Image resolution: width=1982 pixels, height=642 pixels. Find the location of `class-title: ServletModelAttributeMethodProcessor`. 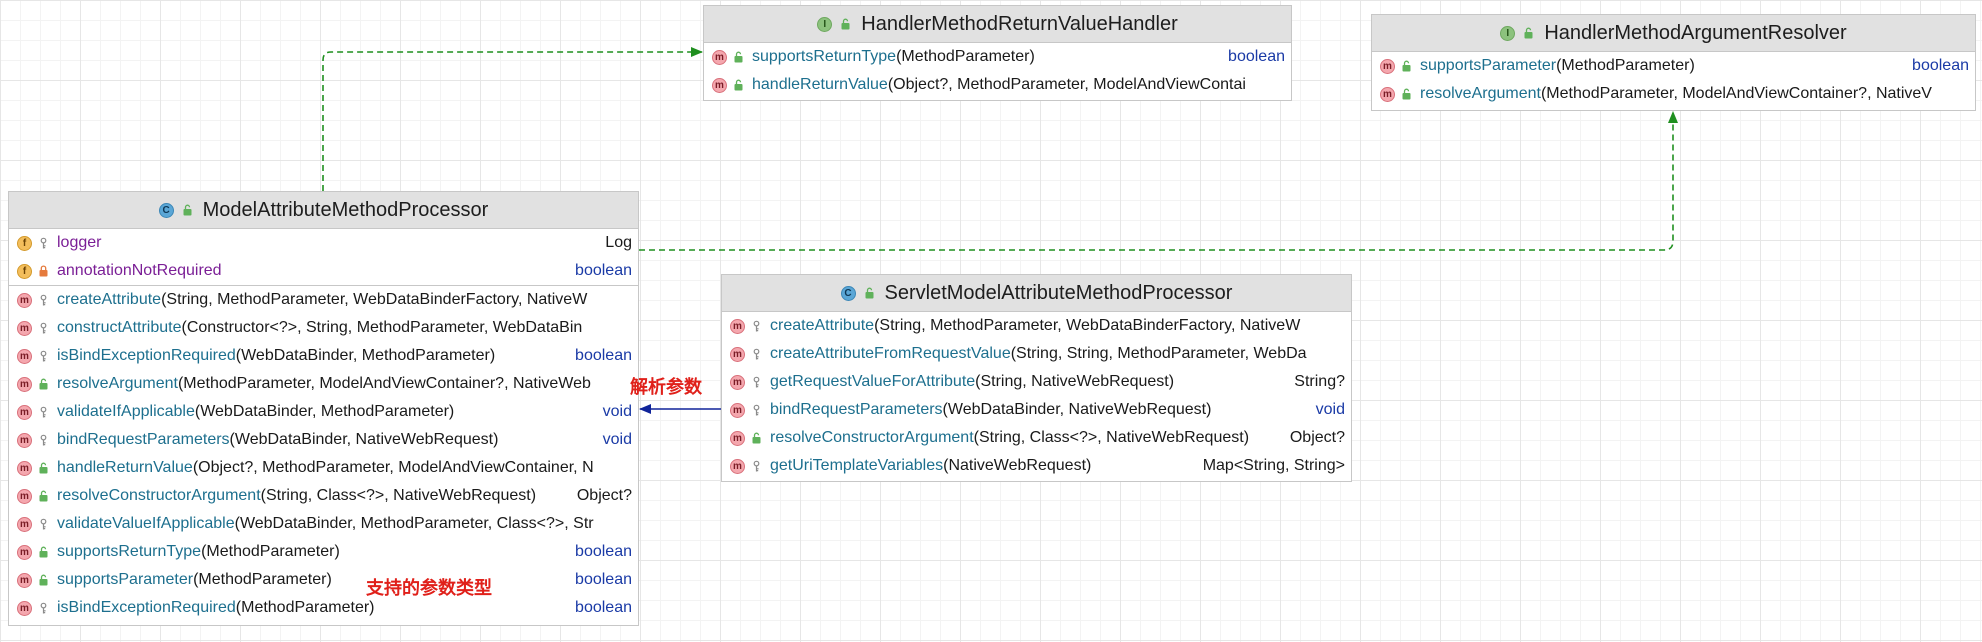

class-title: ServletModelAttributeMethodProcessor is located at coordinates (1058, 292).